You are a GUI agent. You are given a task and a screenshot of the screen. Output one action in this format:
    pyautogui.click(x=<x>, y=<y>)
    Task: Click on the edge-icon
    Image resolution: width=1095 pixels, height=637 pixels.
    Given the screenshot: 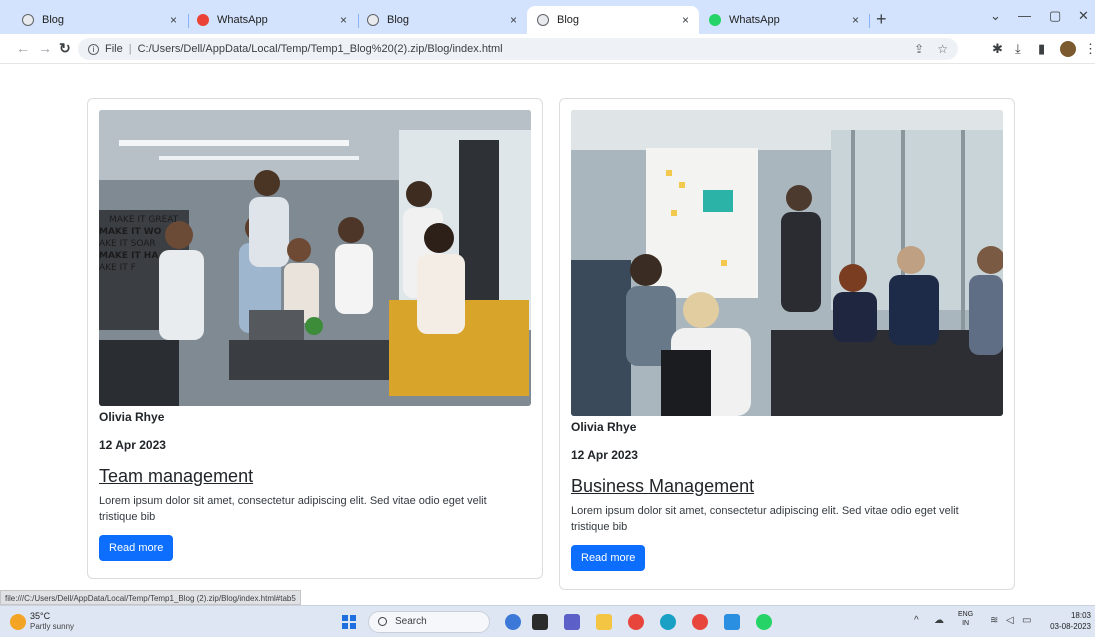 What is the action you would take?
    pyautogui.click(x=668, y=622)
    